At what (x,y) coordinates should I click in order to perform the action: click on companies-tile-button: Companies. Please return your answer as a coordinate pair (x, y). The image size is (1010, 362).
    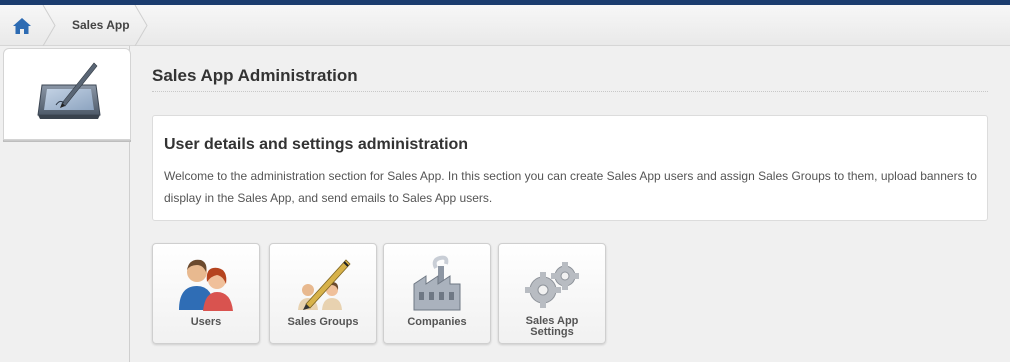
    Looking at the image, I should click on (437, 293).